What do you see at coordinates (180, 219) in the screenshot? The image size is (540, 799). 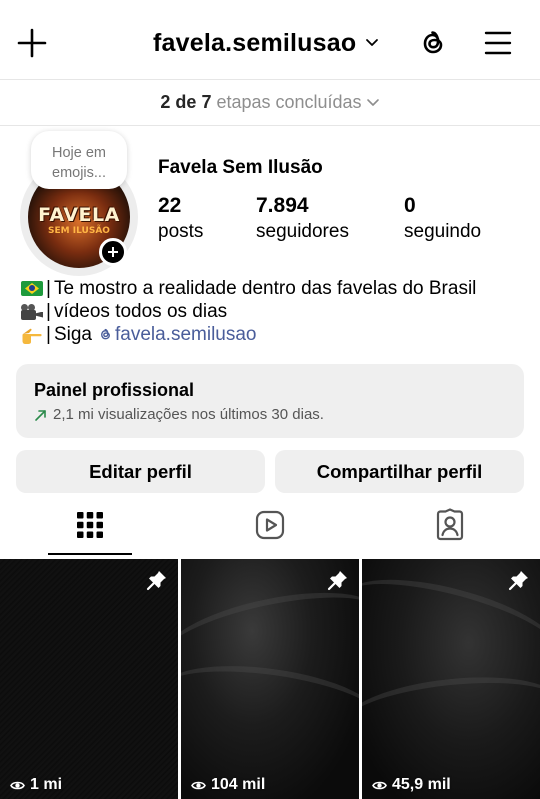 I see `stat-posts: 22 posts` at bounding box center [180, 219].